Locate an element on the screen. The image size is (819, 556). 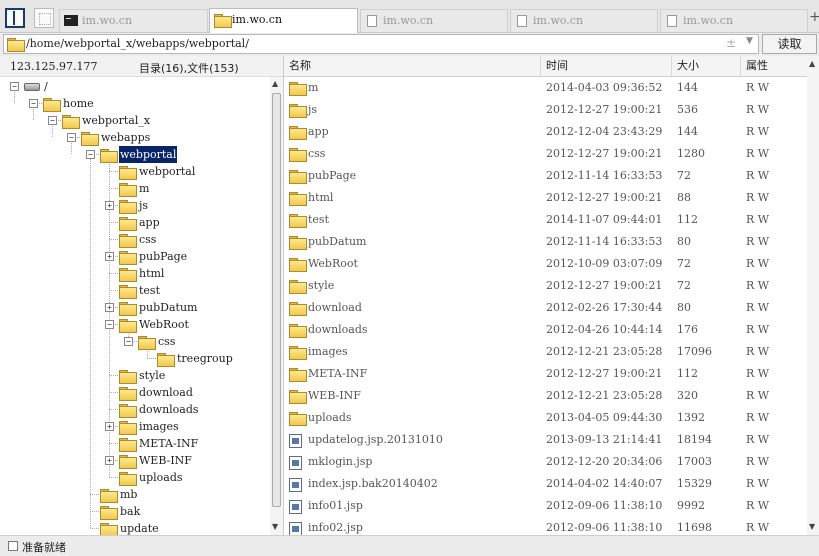
tree-item-label: bak is located at coordinates (130, 511).